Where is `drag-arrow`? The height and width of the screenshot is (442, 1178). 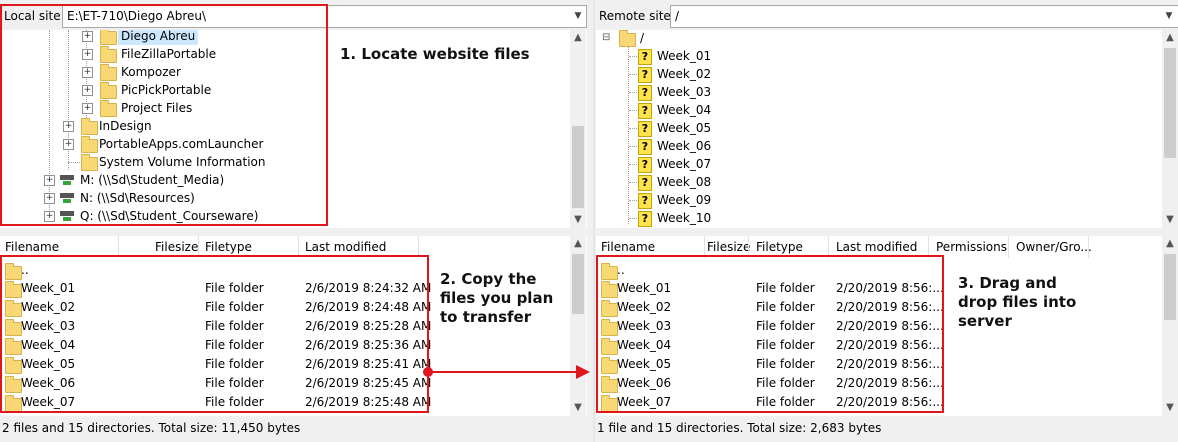 drag-arrow is located at coordinates (506, 372).